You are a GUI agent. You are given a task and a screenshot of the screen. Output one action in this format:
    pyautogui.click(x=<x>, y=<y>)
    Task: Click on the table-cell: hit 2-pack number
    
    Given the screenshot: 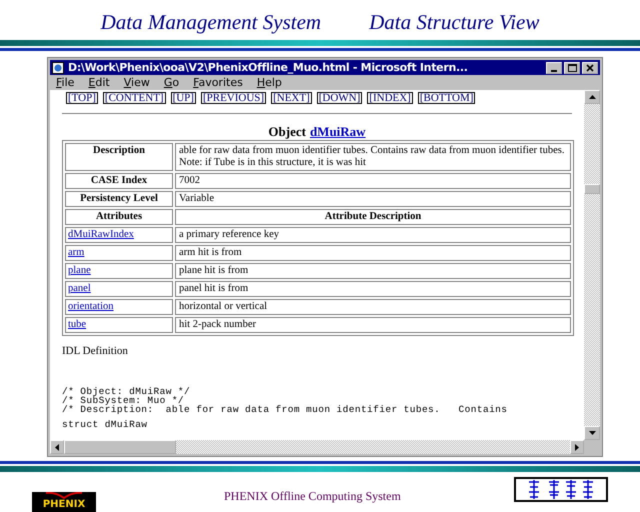 What is the action you would take?
    pyautogui.click(x=373, y=325)
    